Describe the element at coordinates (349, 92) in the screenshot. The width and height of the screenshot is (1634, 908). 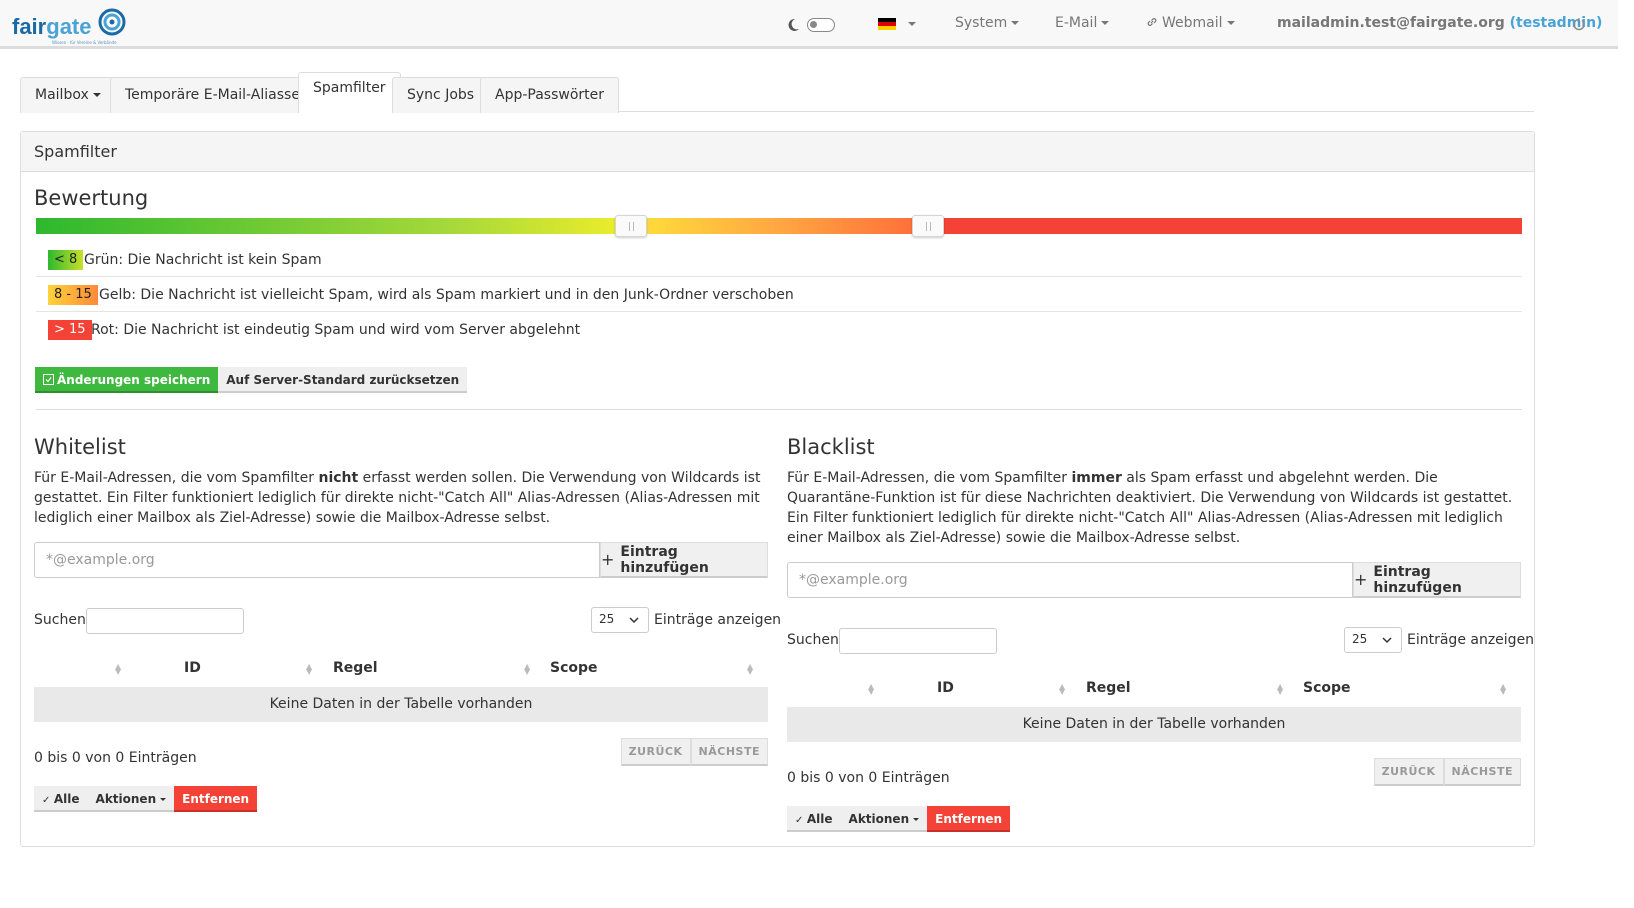
I see `tab-spamfilter: Spamfilter` at that location.